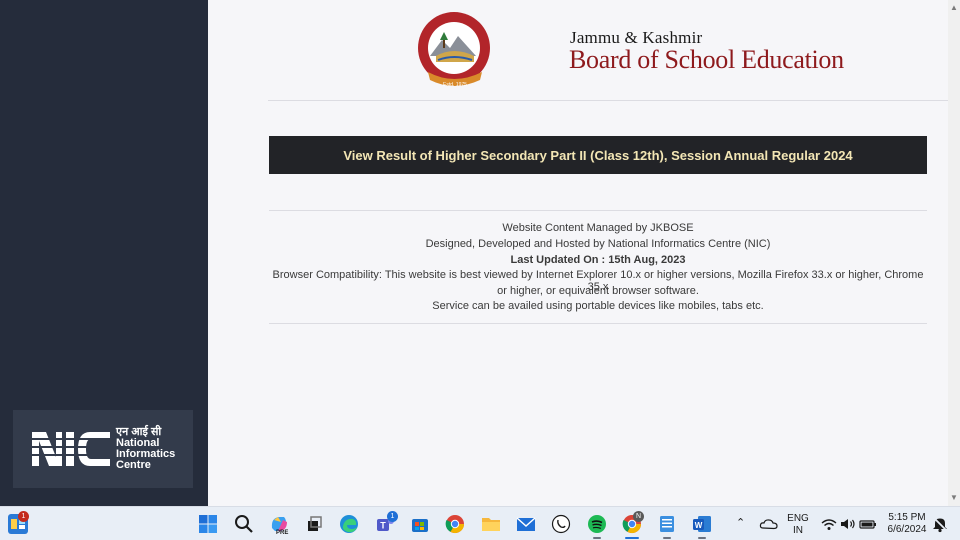 The height and width of the screenshot is (540, 960). Describe the element at coordinates (455, 85) in the screenshot. I see `svg-text: Estd. 1975` at that location.